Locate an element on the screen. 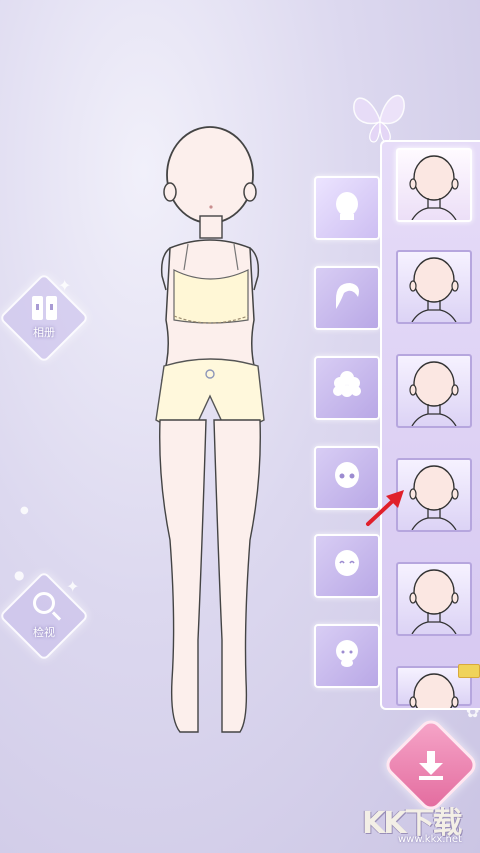 The image size is (480, 853). inspect-label: 检视 is located at coordinates (44, 632).